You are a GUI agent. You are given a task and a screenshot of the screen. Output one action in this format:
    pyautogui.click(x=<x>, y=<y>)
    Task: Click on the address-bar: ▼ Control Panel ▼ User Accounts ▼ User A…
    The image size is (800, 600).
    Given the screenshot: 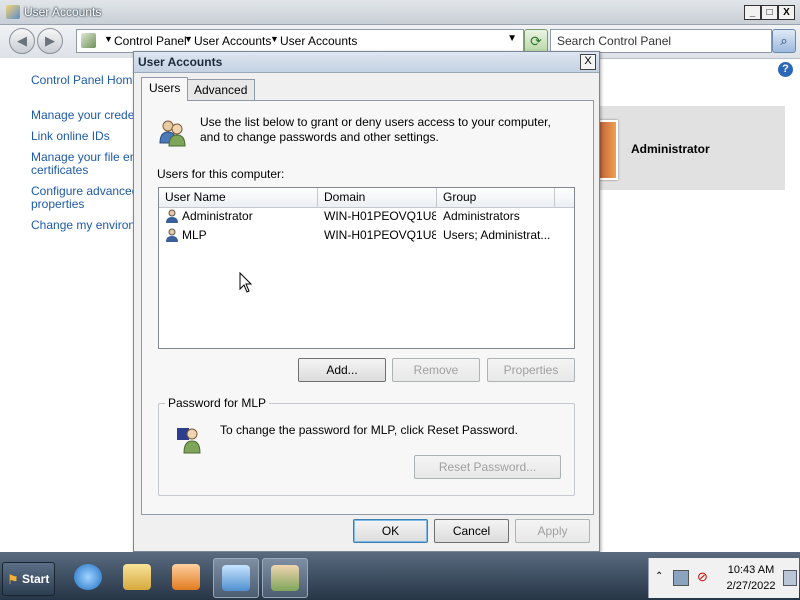 What is the action you would take?
    pyautogui.click(x=300, y=41)
    